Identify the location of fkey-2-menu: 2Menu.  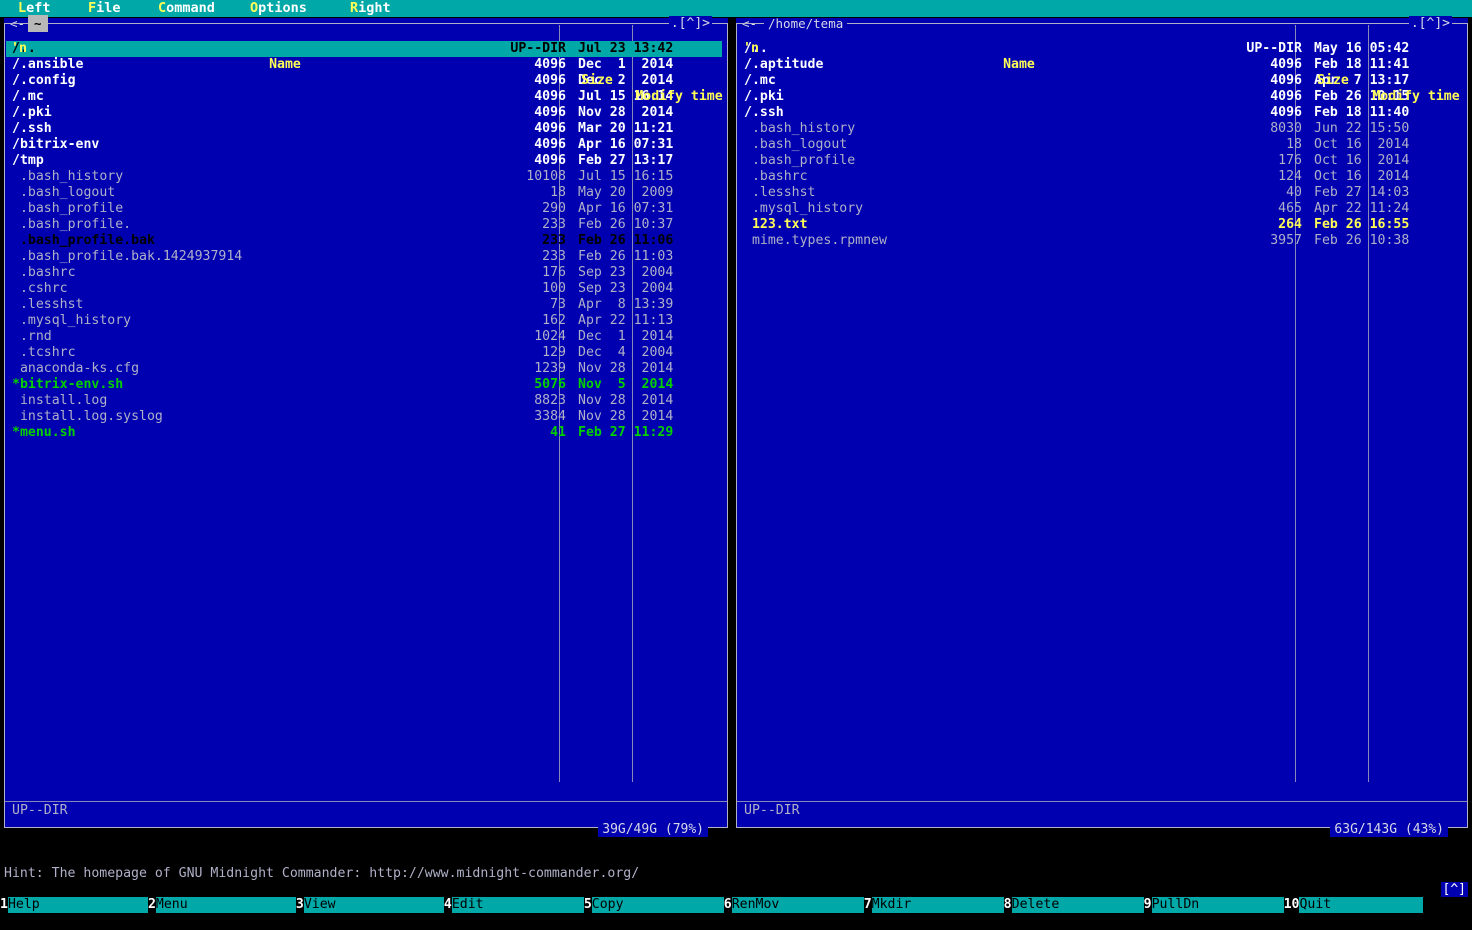
(221, 905).